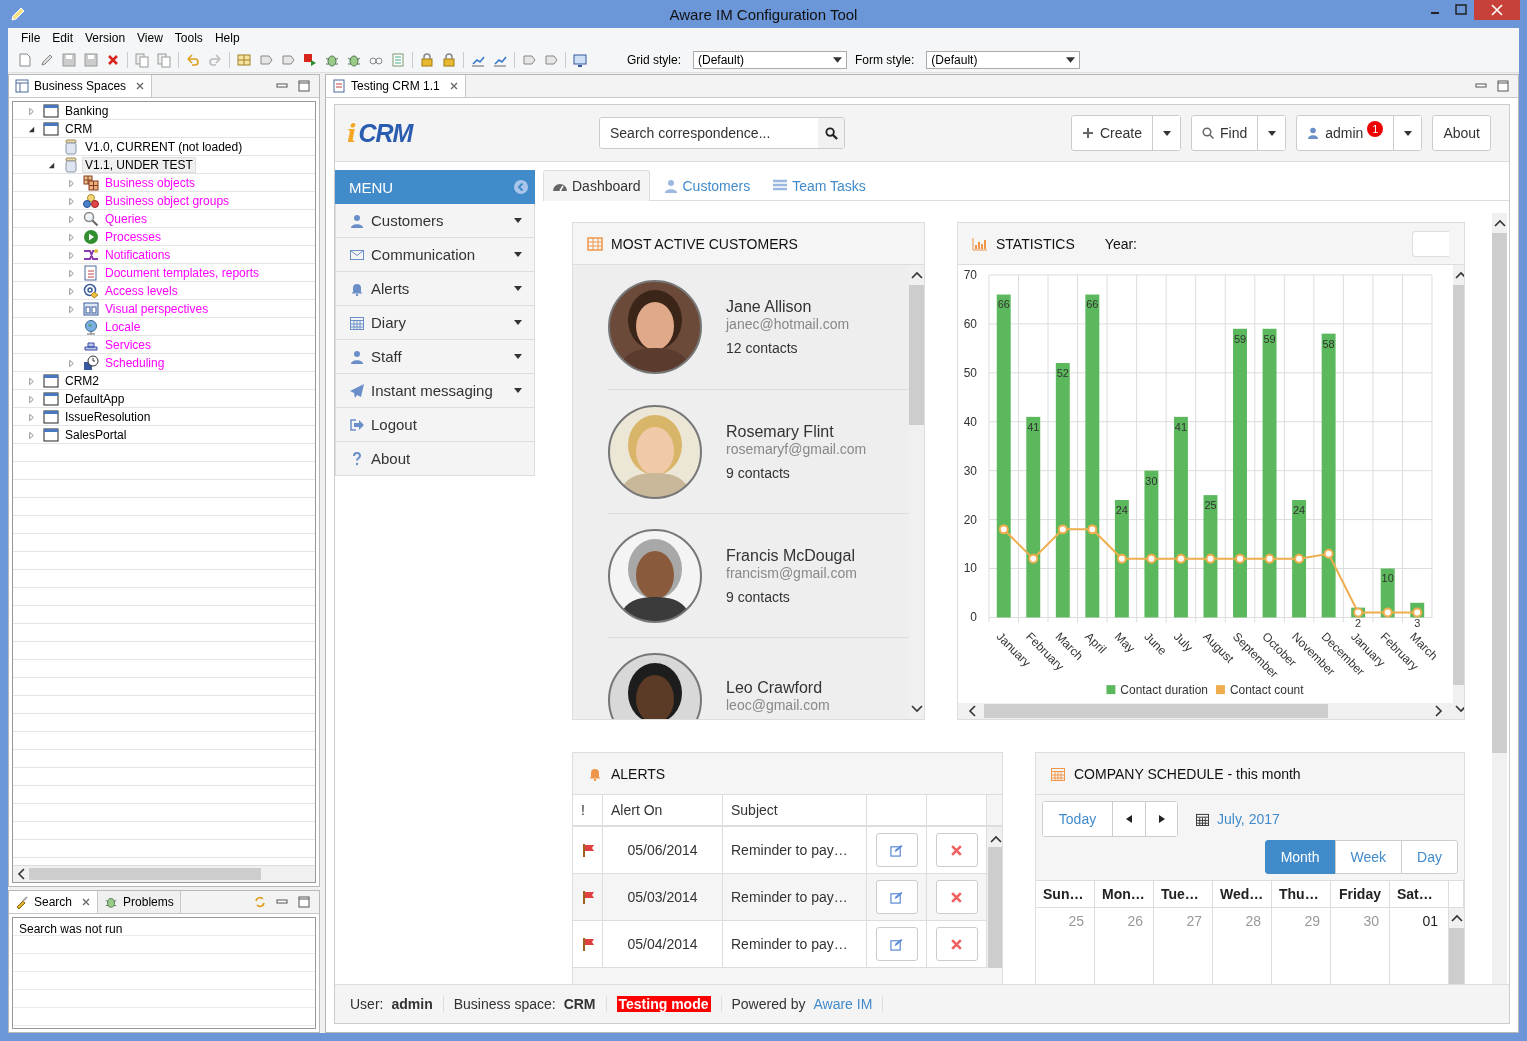  I want to click on customer-name: Rosemary Flint, so click(796, 431).